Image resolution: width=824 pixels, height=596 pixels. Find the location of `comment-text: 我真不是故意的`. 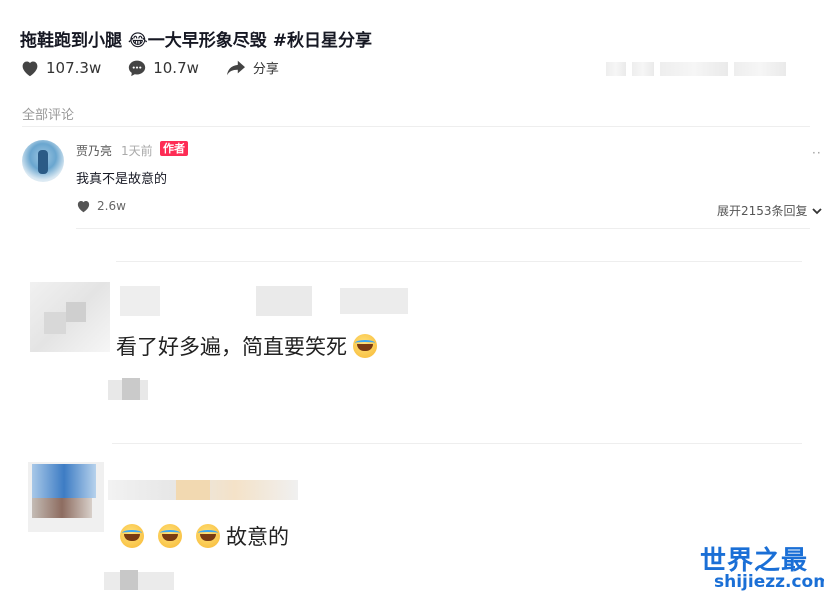

comment-text: 我真不是故意的 is located at coordinates (122, 179).